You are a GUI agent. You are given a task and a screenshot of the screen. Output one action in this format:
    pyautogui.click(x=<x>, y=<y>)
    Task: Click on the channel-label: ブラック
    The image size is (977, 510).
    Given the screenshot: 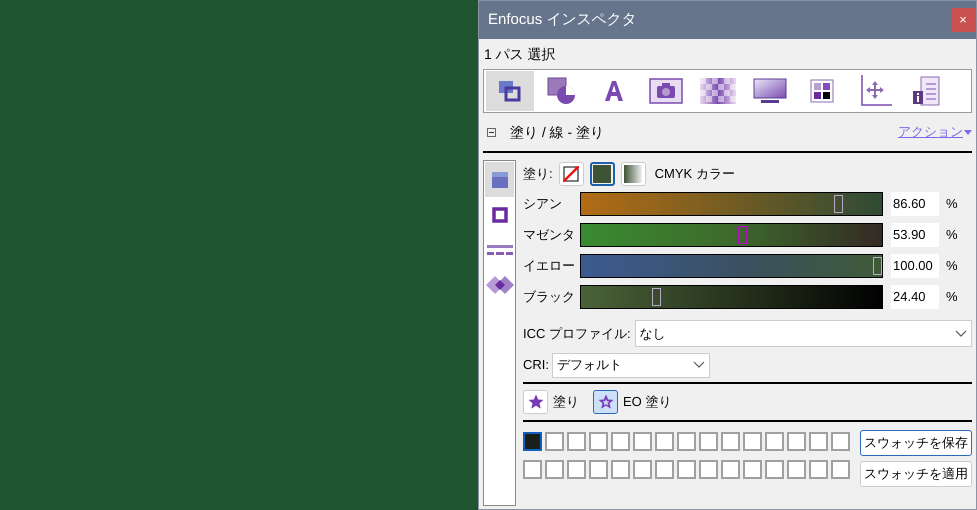 What is the action you would take?
    pyautogui.click(x=549, y=297)
    